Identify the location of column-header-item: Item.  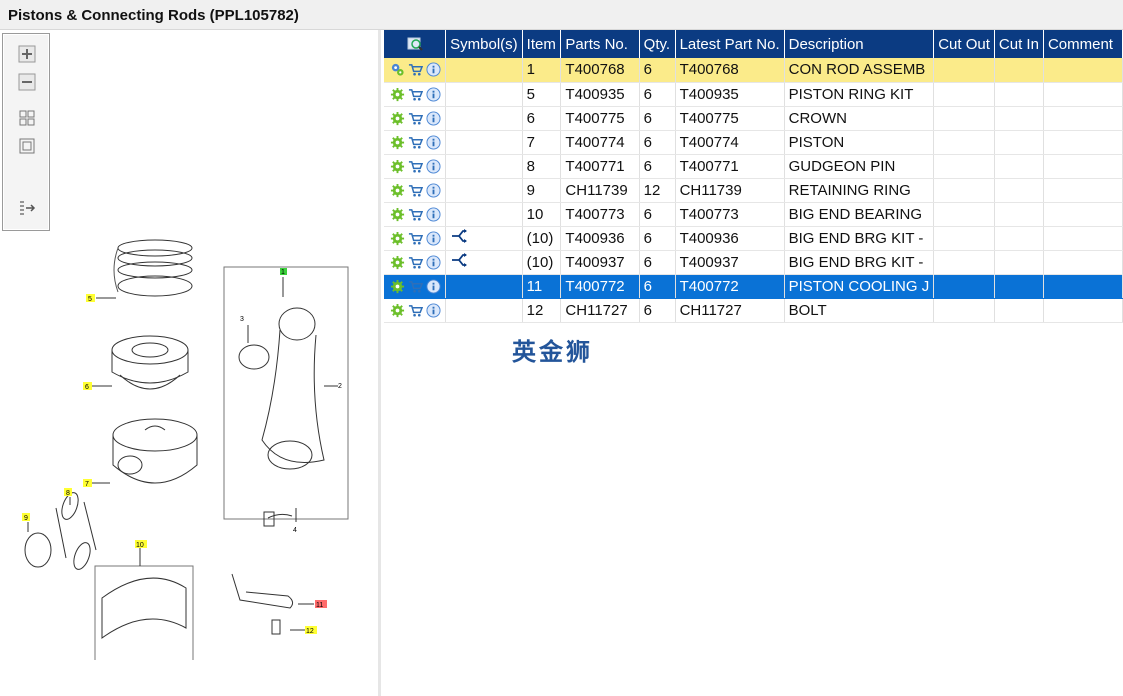
(542, 44).